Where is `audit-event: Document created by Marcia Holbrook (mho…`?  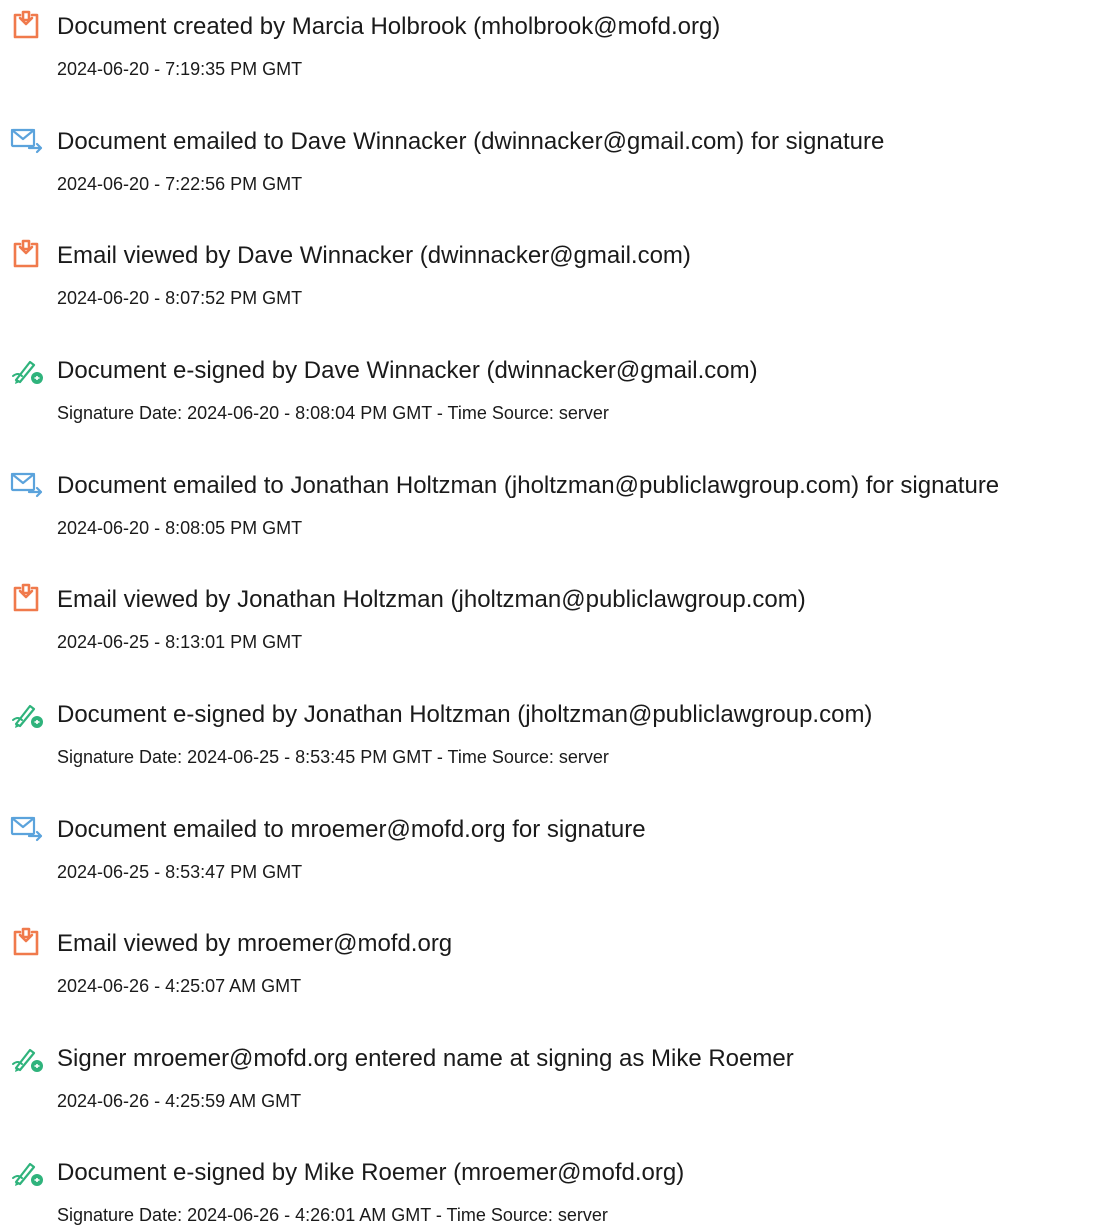 audit-event: Document created by Marcia Holbrook (mho… is located at coordinates (552, 50).